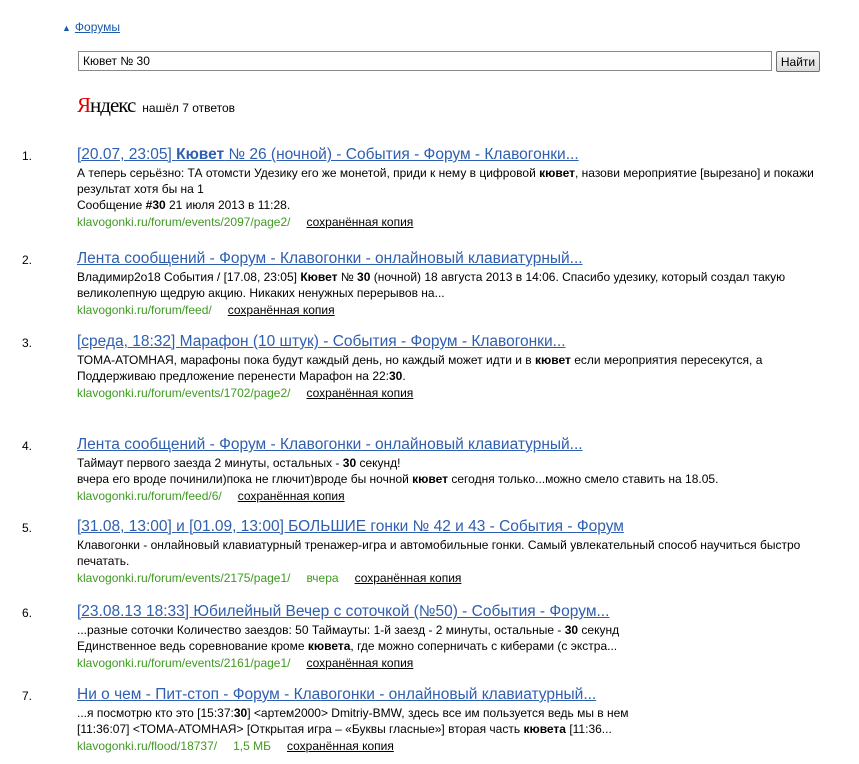 This screenshot has width=859, height=764. I want to click on forums-link: Форумы, so click(97, 27).